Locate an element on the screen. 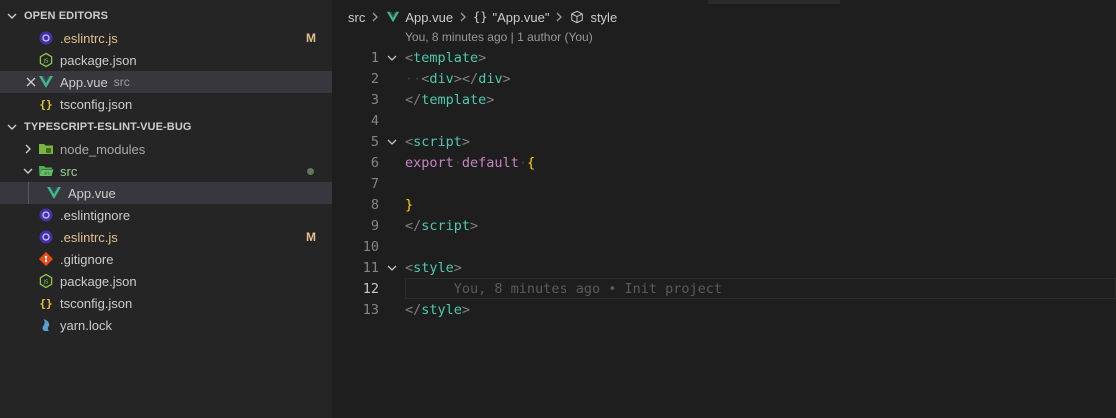 This screenshot has height=418, width=1116. code-text: ··<div></div> is located at coordinates (458, 78).